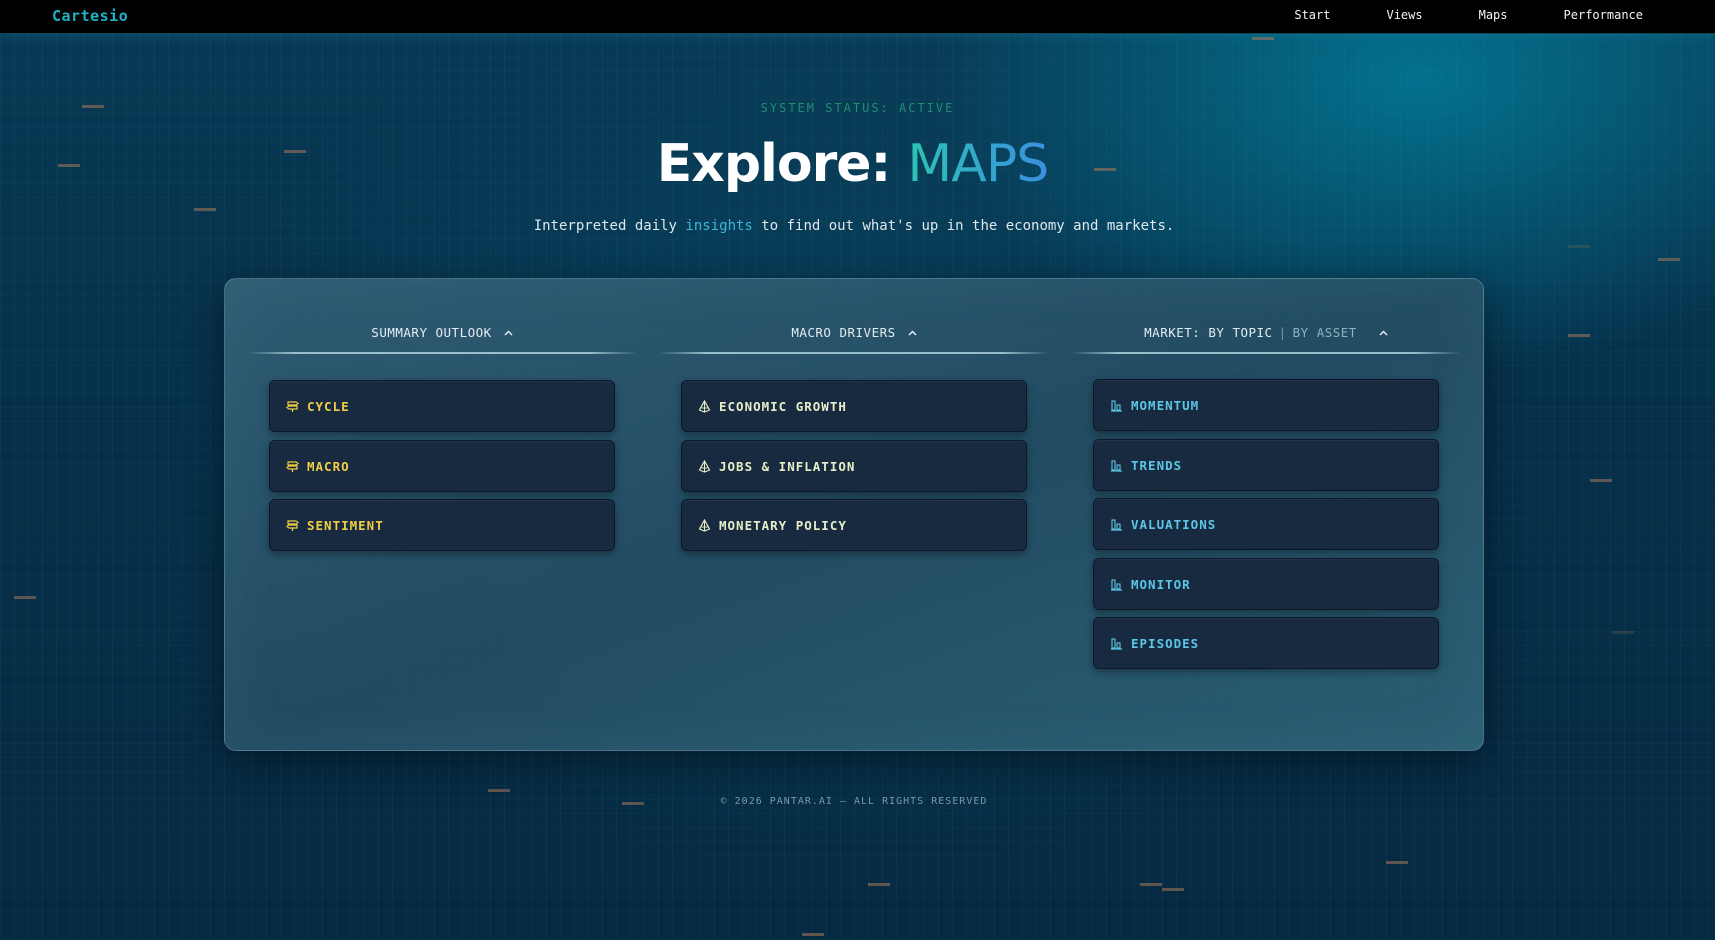  What do you see at coordinates (1440, 15) in the screenshot?
I see `main-nav: Start Views Maps Performance` at bounding box center [1440, 15].